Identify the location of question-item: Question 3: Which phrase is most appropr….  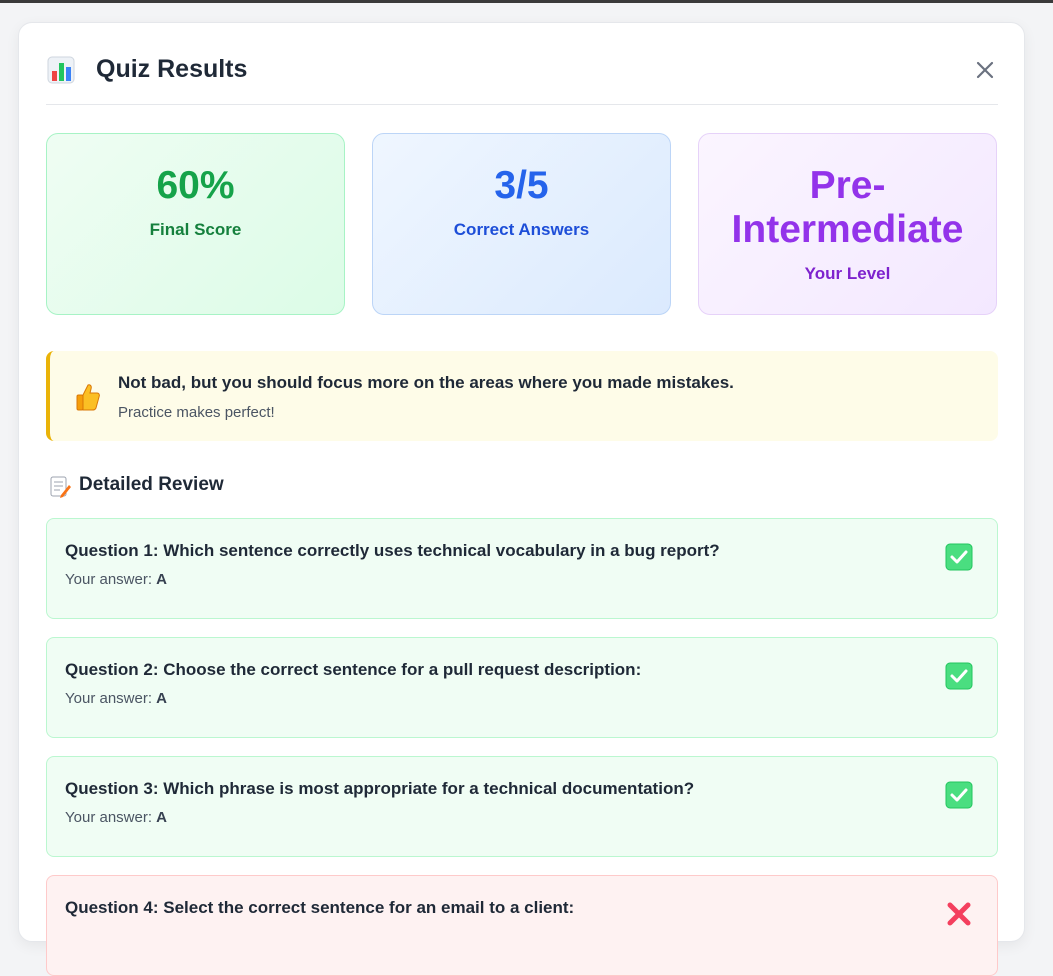
(522, 806).